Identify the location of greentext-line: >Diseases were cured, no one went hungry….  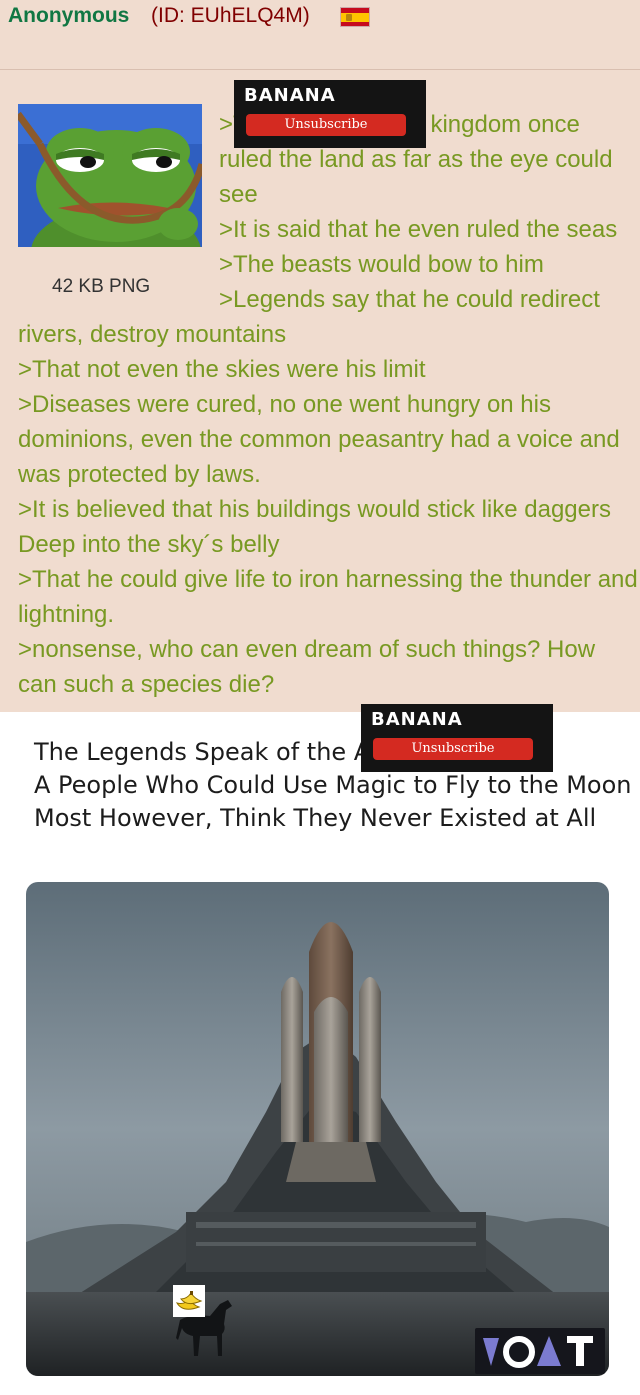
(319, 439).